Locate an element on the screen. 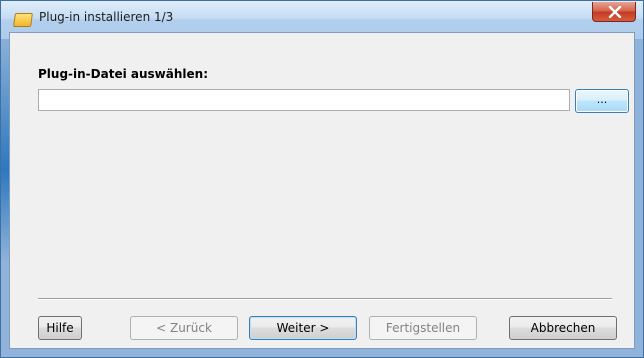 The height and width of the screenshot is (358, 644). file-path-input is located at coordinates (304, 100).